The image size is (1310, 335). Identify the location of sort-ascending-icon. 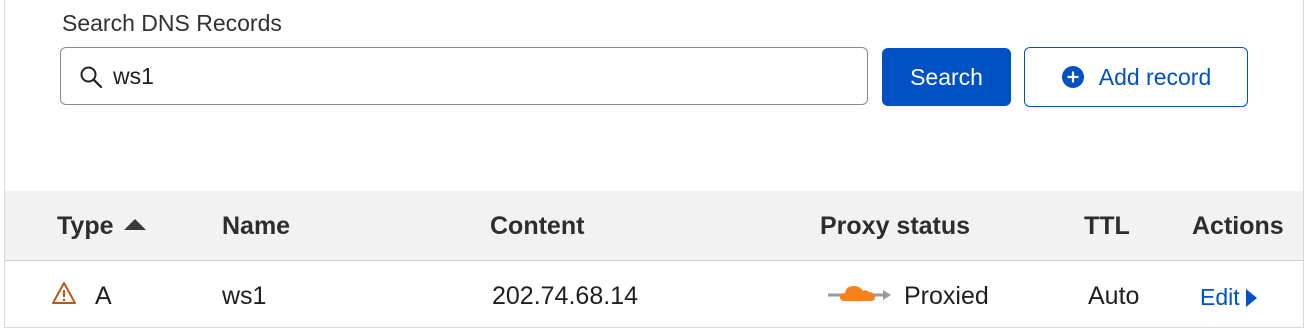
(134, 224).